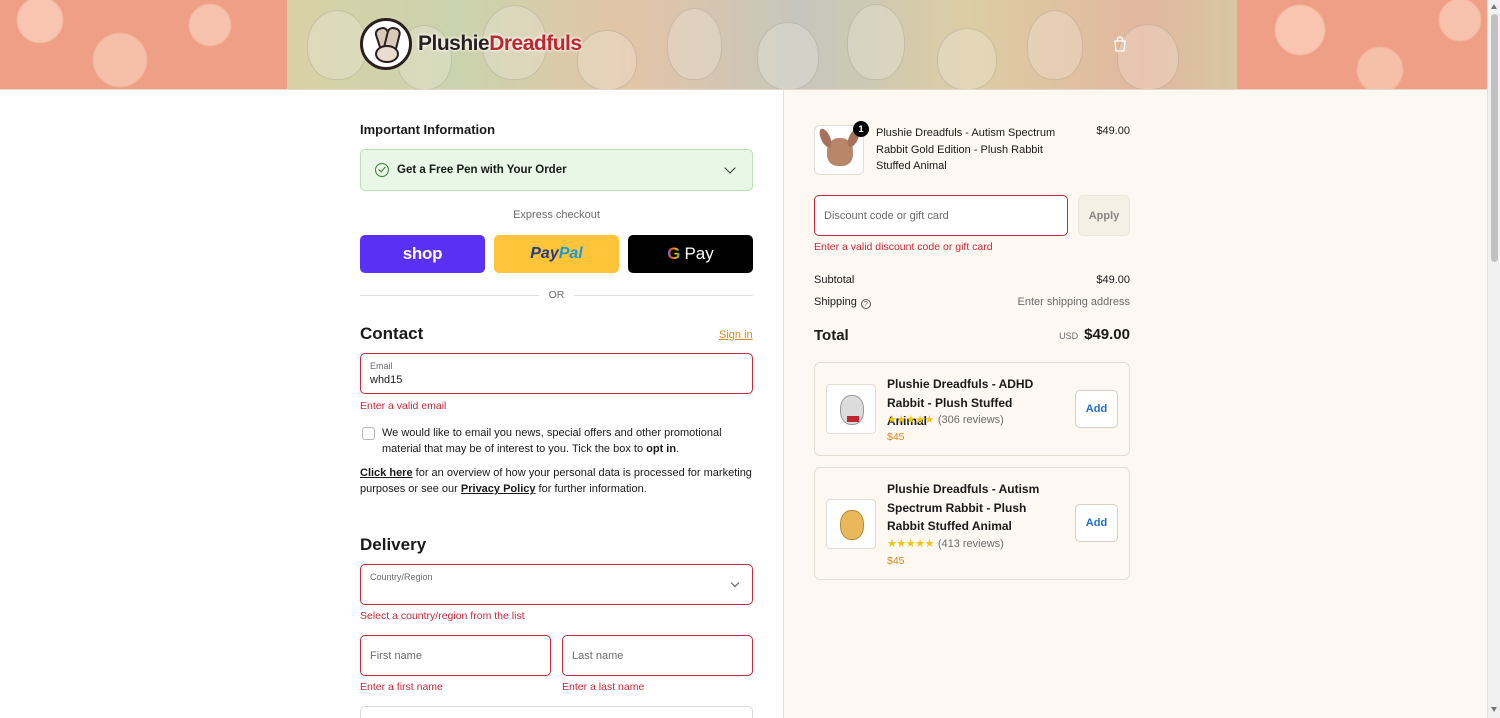  Describe the element at coordinates (368, 433) in the screenshot. I see `optin-checkbox` at that location.